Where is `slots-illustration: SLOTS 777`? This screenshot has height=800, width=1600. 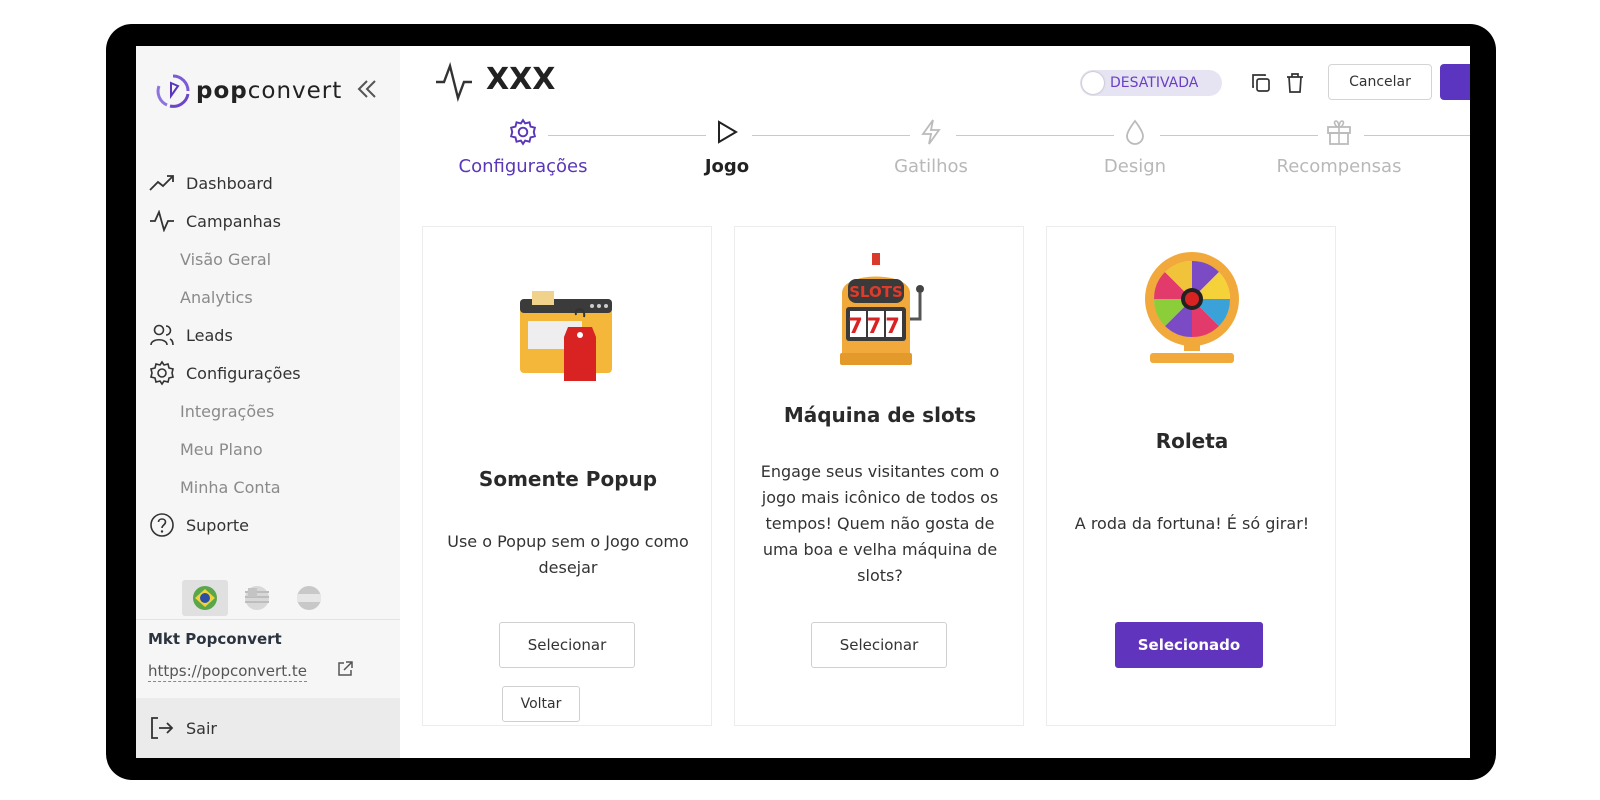
slots-illustration: SLOTS 777 is located at coordinates (880, 309).